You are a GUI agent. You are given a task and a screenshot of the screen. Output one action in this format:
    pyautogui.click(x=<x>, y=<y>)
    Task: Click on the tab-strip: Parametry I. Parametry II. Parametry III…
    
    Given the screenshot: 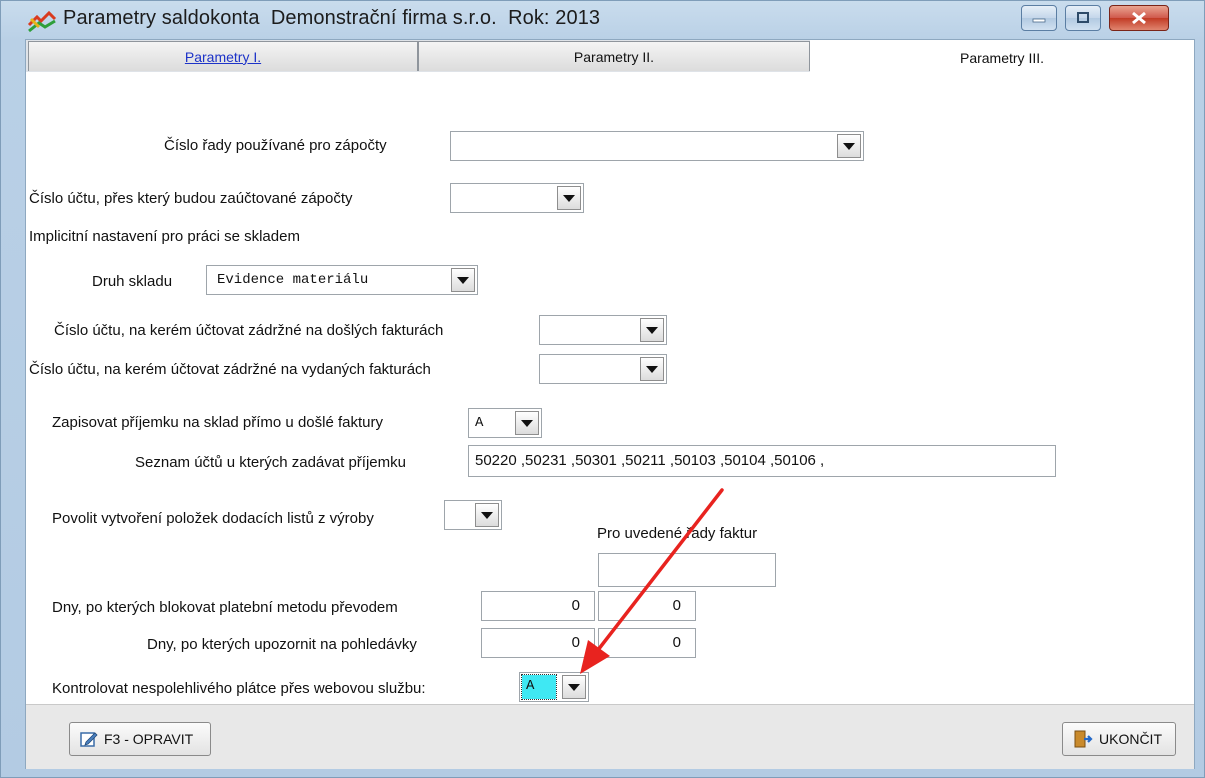 What is the action you would take?
    pyautogui.click(x=610, y=56)
    